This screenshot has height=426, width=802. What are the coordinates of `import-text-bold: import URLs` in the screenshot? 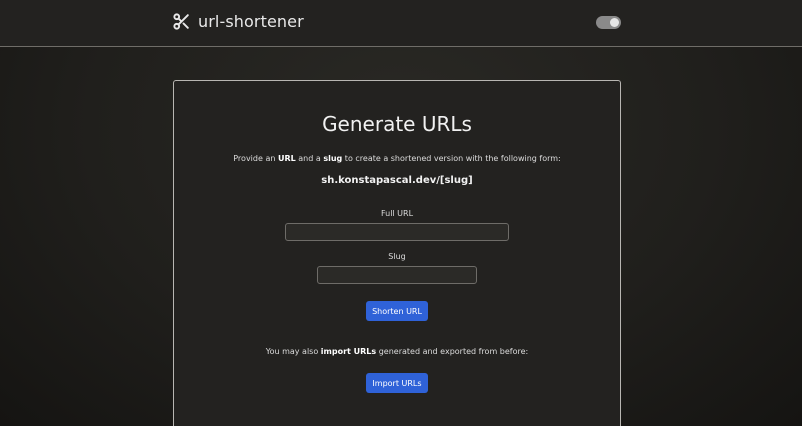 It's located at (348, 351).